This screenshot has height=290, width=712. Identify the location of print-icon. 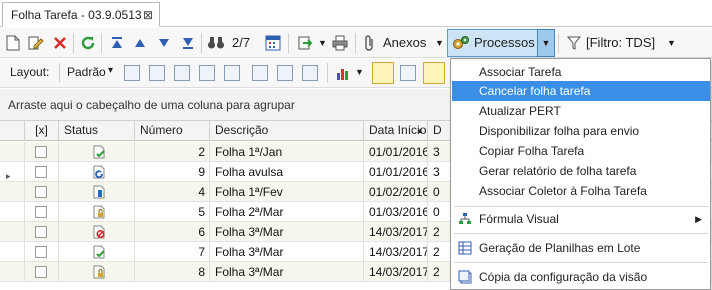
(340, 43).